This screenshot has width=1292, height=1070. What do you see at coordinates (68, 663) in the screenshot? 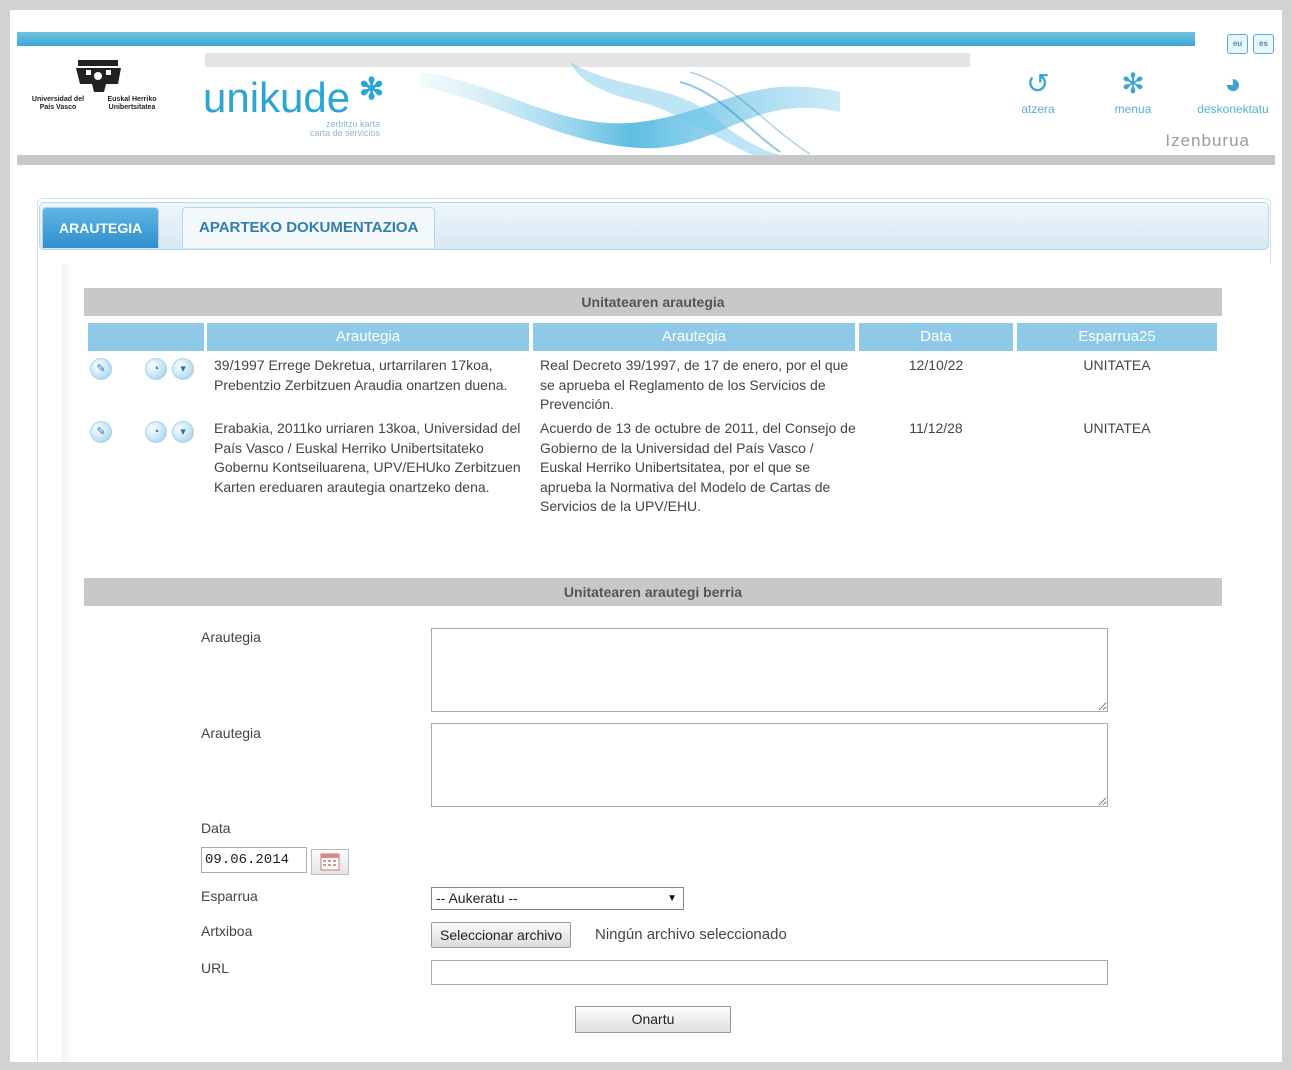
I see `content-shadow` at bounding box center [68, 663].